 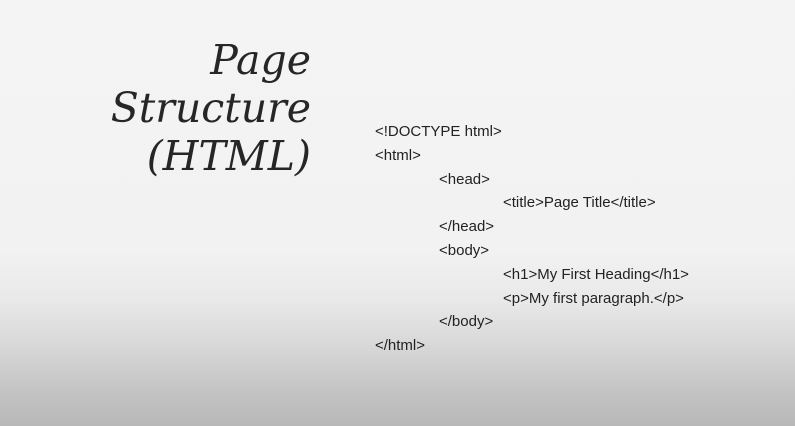 I want to click on slide-title-line-structure: Structure, so click(x=210, y=108).